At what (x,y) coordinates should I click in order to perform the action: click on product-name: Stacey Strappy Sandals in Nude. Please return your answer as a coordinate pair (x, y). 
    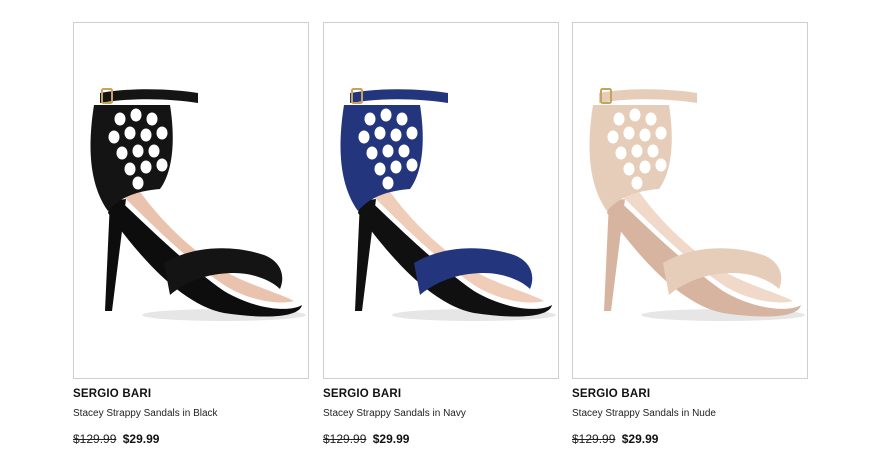
    Looking at the image, I should click on (690, 414).